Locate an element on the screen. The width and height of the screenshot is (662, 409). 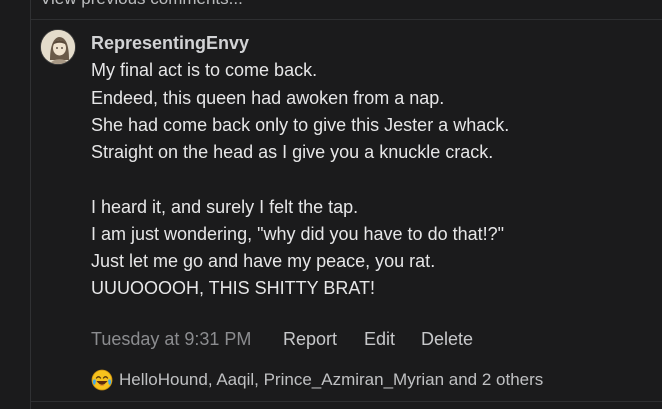
comment-body-line: I heard it, and surely I felt the tap. is located at coordinates (225, 207).